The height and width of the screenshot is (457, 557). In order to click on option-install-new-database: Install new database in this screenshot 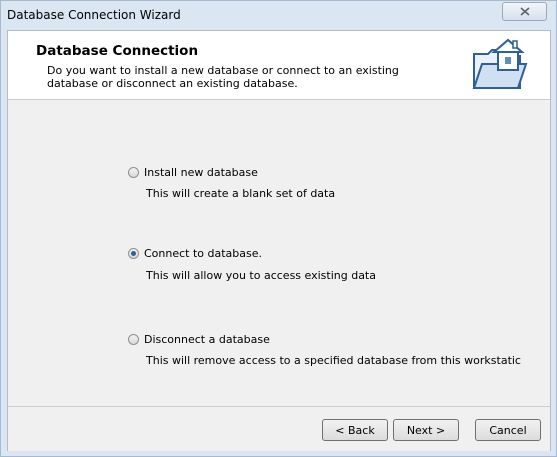, I will do `click(193, 172)`.